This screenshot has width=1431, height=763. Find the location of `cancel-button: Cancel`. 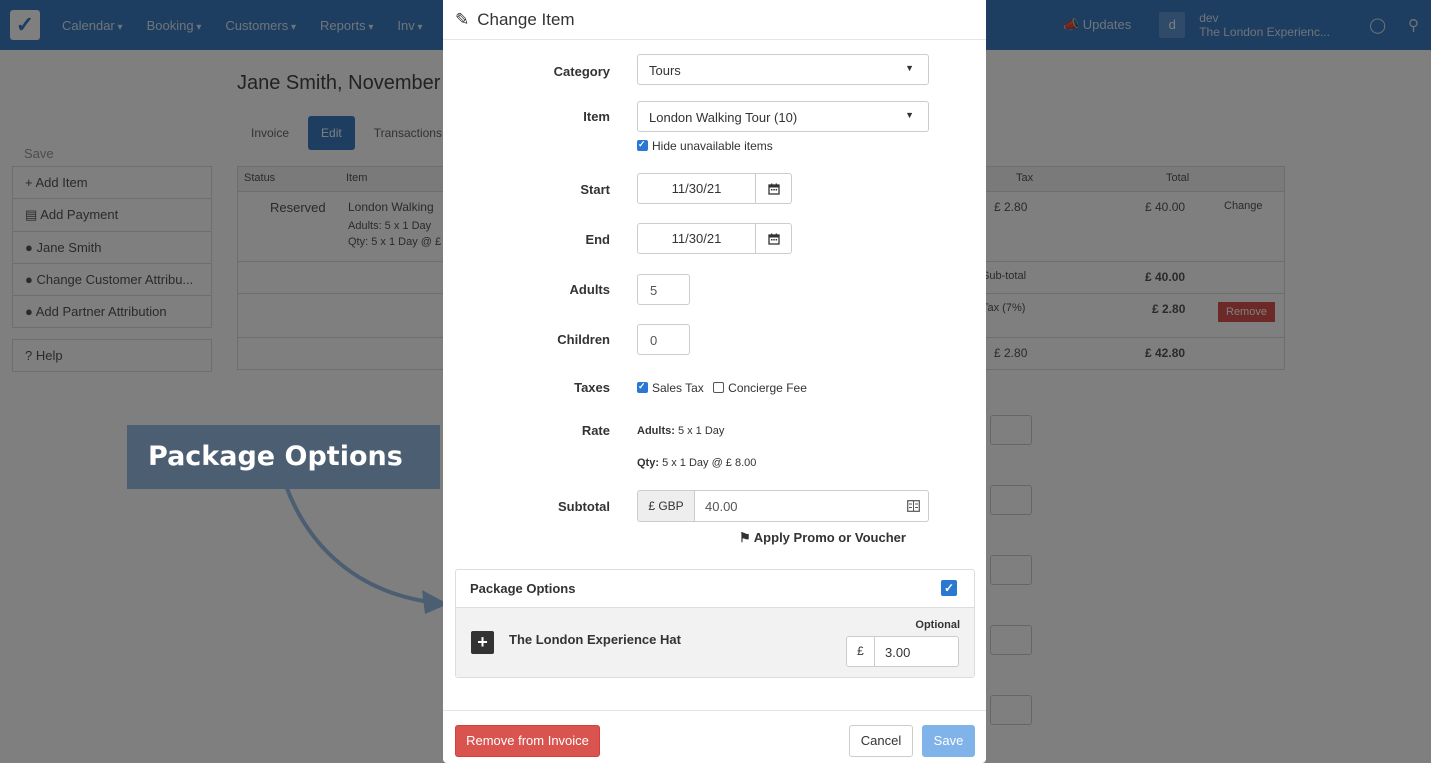

cancel-button: Cancel is located at coordinates (881, 741).